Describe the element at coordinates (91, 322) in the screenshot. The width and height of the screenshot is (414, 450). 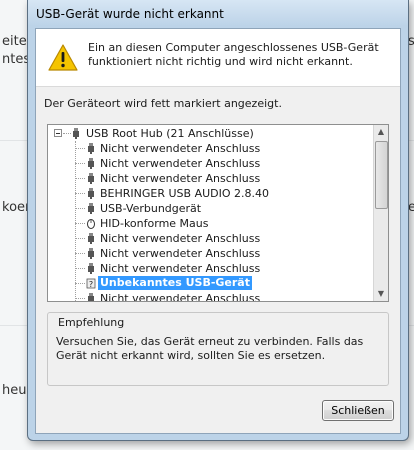
I see `recommendation-title: Empfehlung` at that location.